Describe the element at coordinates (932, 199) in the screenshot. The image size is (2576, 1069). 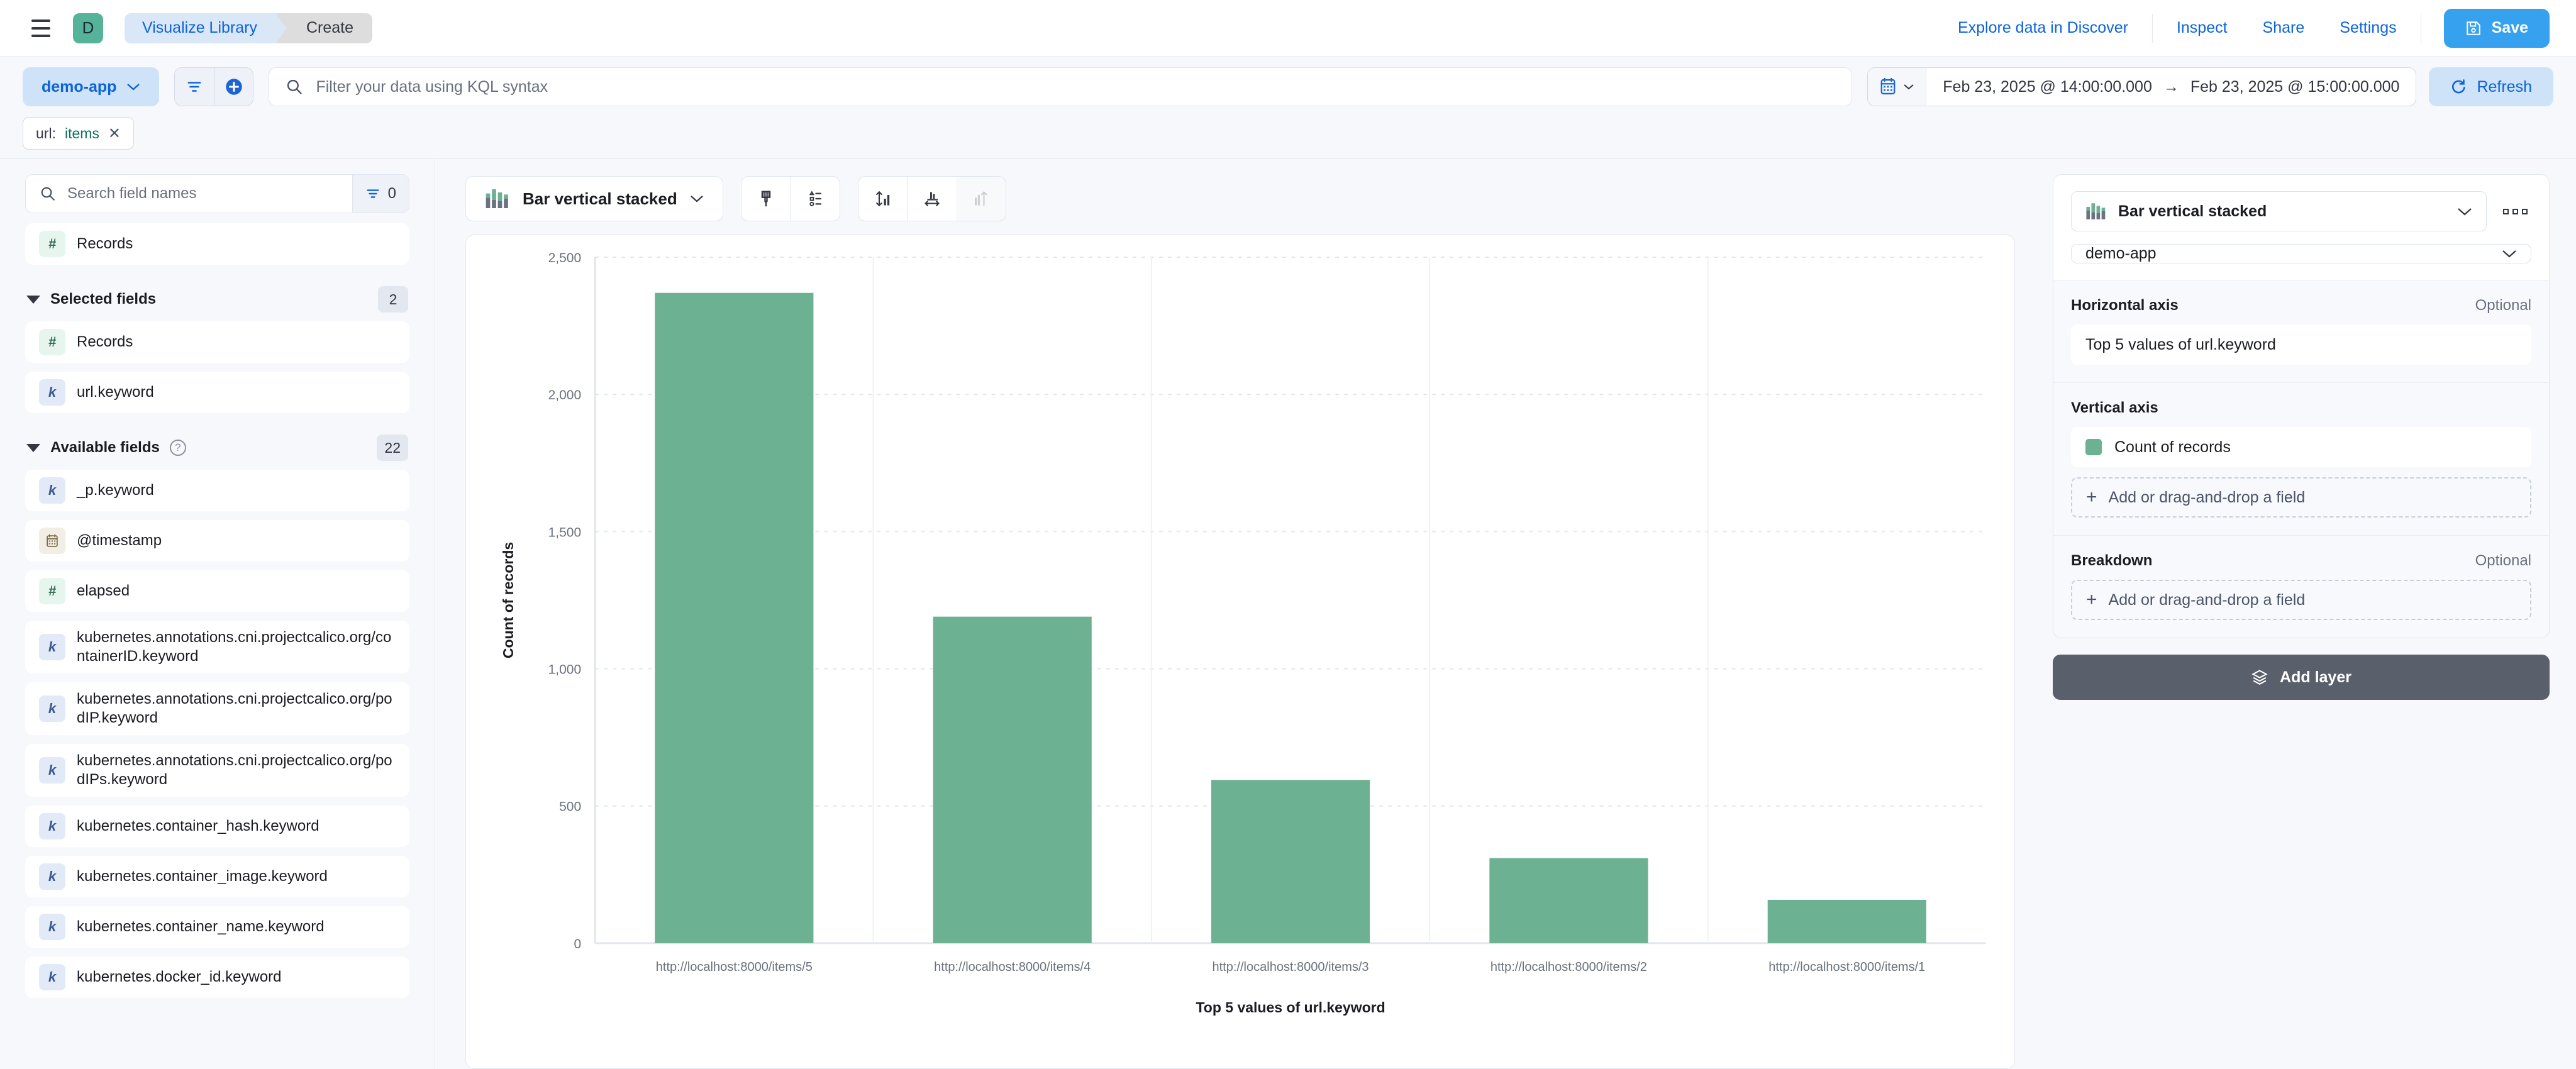
I see `horizontal-axis-button` at that location.